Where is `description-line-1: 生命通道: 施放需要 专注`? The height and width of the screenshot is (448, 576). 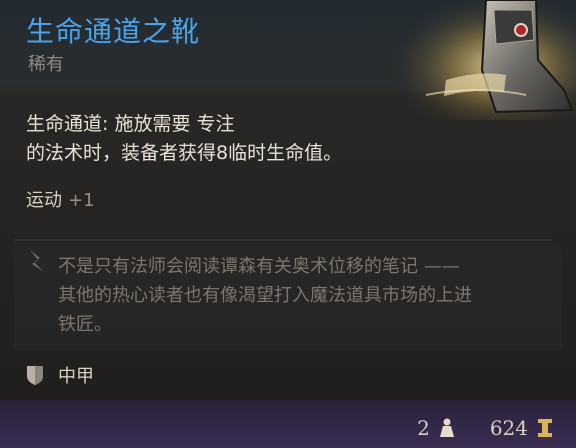
description-line-1: 生命通道: 施放需要 专注 is located at coordinates (130, 124).